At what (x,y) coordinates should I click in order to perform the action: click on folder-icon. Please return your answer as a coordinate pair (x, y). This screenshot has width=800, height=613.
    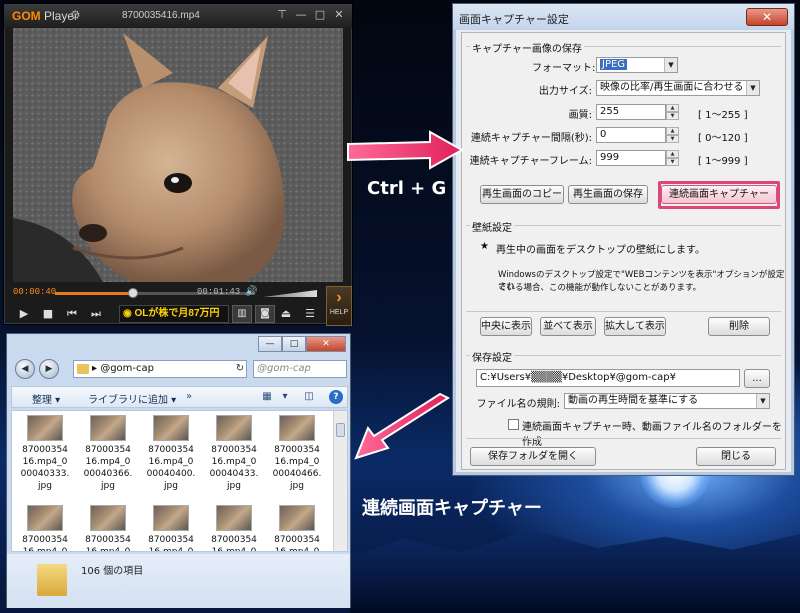
    Looking at the image, I should click on (52, 580).